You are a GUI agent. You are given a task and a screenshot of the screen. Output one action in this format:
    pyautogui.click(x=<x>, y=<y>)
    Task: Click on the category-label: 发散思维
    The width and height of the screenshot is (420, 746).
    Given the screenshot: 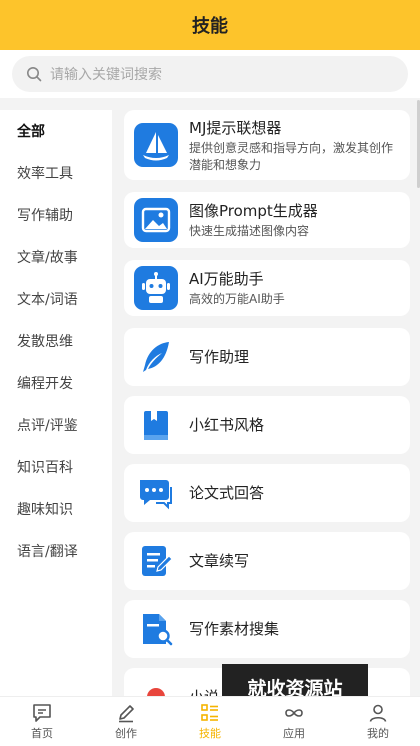 What is the action you would take?
    pyautogui.click(x=45, y=342)
    